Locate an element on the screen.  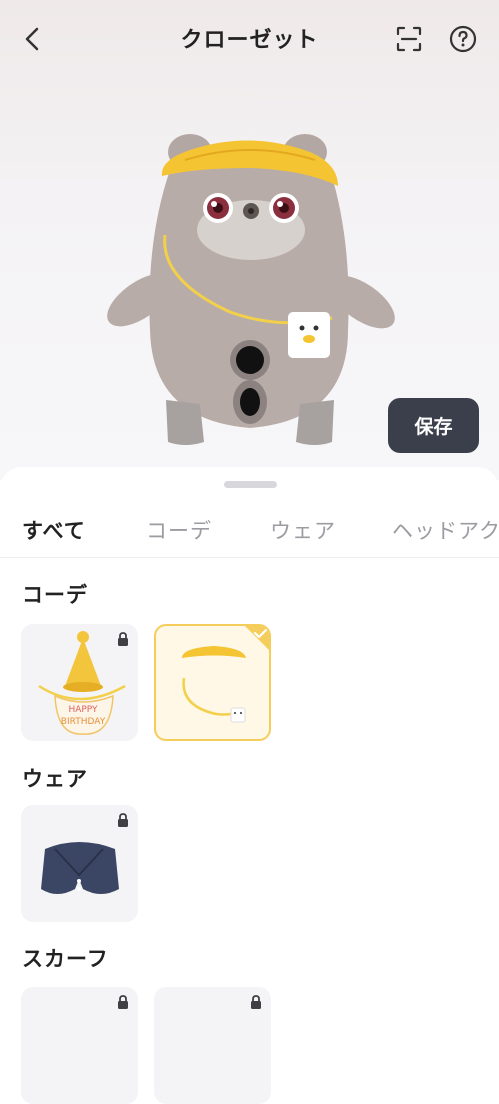
help-button is located at coordinates (463, 39).